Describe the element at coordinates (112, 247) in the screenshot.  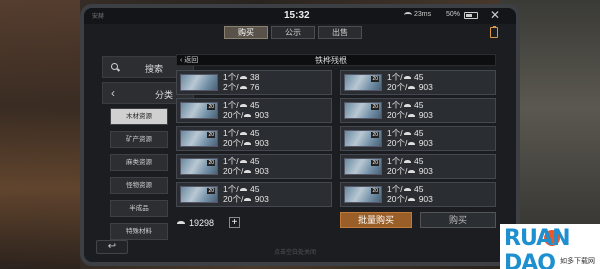
I see `return-button: ↩` at that location.